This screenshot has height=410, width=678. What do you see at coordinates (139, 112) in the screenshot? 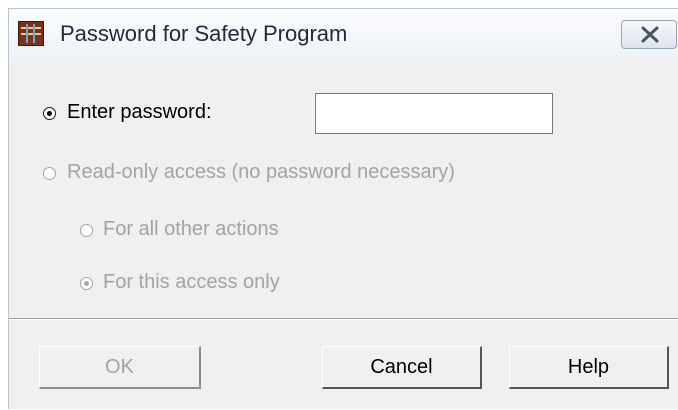
I see `enter-password-label: Enter password:` at bounding box center [139, 112].